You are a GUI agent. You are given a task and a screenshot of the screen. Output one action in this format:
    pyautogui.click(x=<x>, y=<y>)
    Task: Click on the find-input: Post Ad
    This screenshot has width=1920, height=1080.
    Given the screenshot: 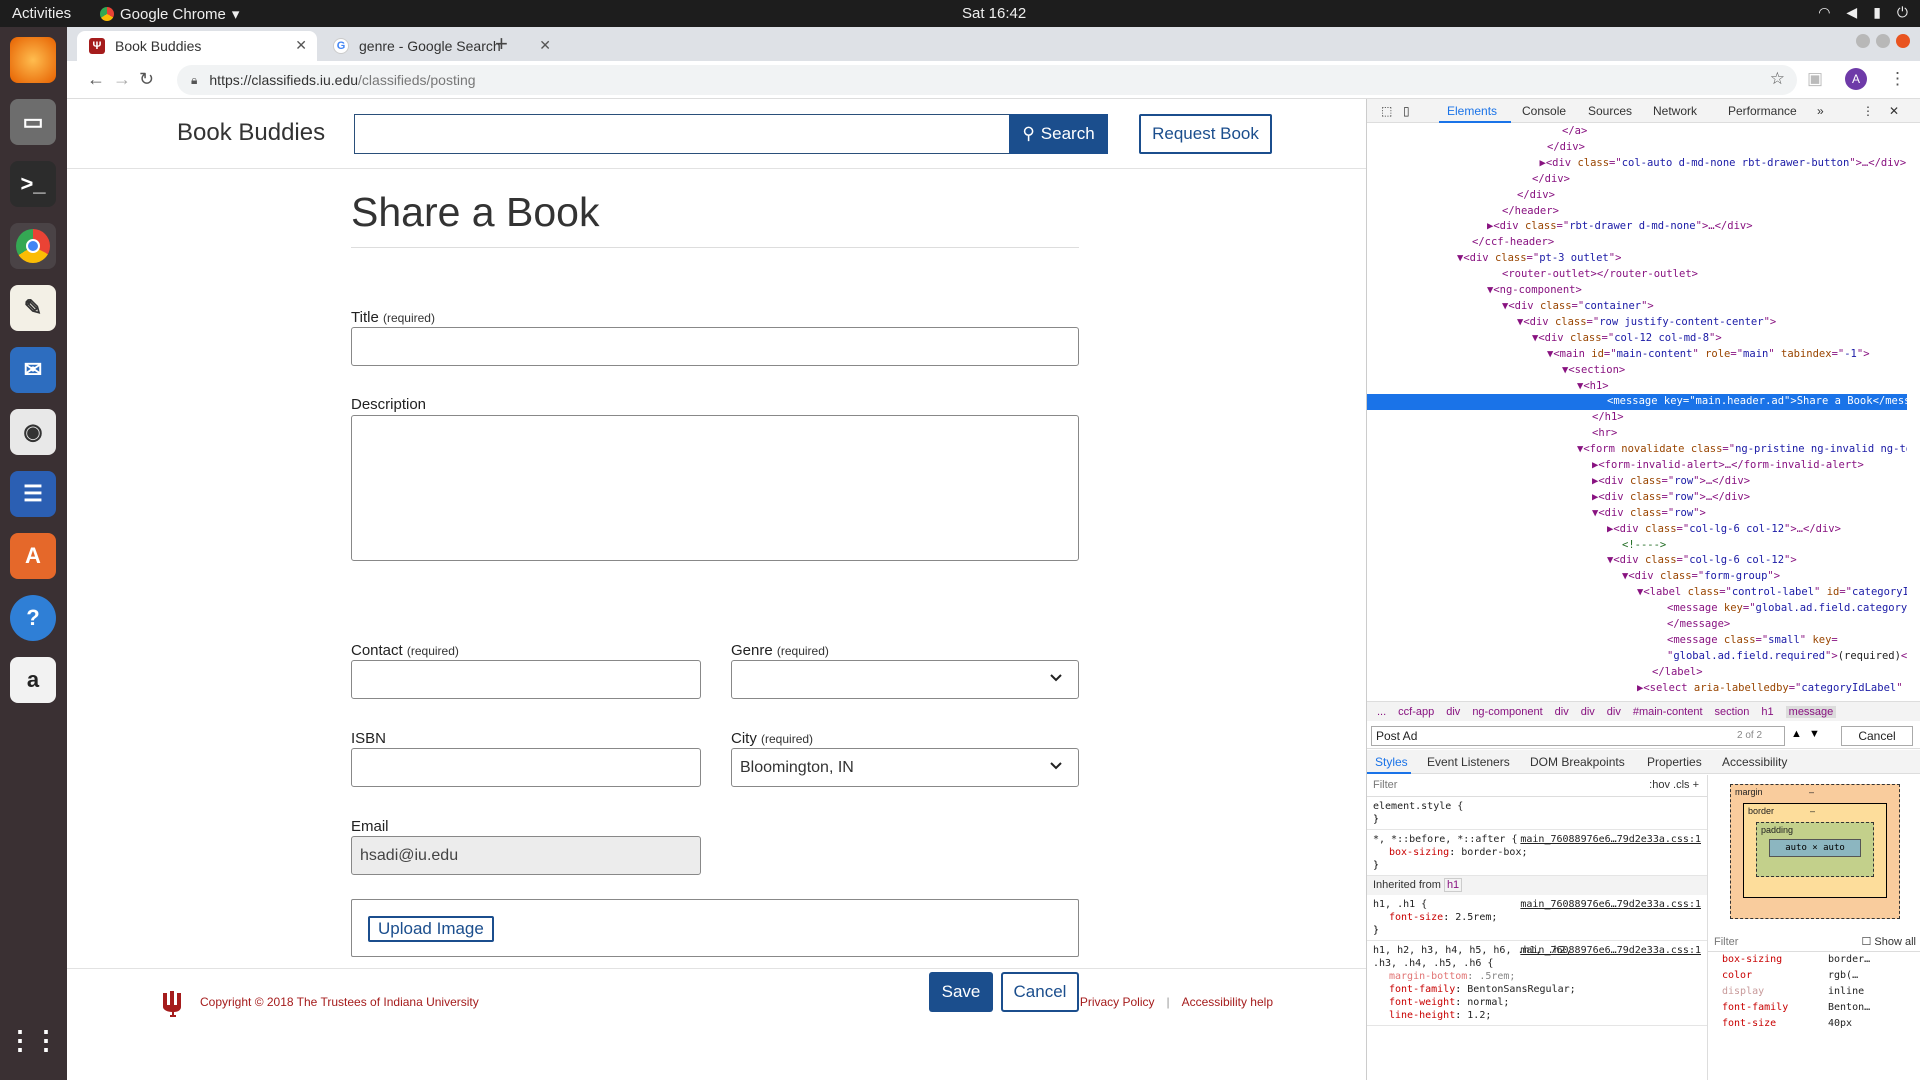 What is the action you would take?
    pyautogui.click(x=1578, y=736)
    